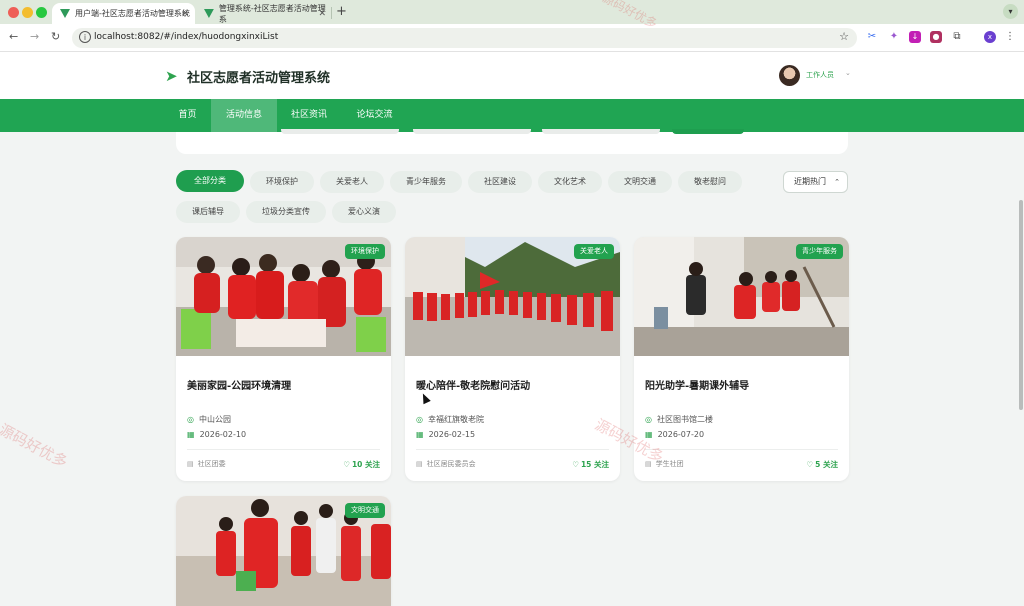  What do you see at coordinates (872, 37) in the screenshot?
I see `scissors-extension-icon: ✂` at bounding box center [872, 37].